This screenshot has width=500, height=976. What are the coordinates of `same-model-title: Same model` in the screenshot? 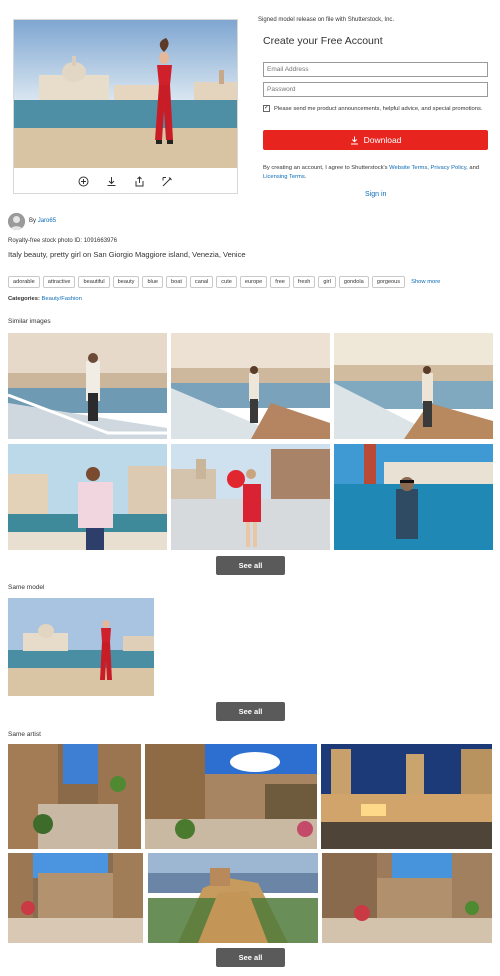 It's located at (26, 587).